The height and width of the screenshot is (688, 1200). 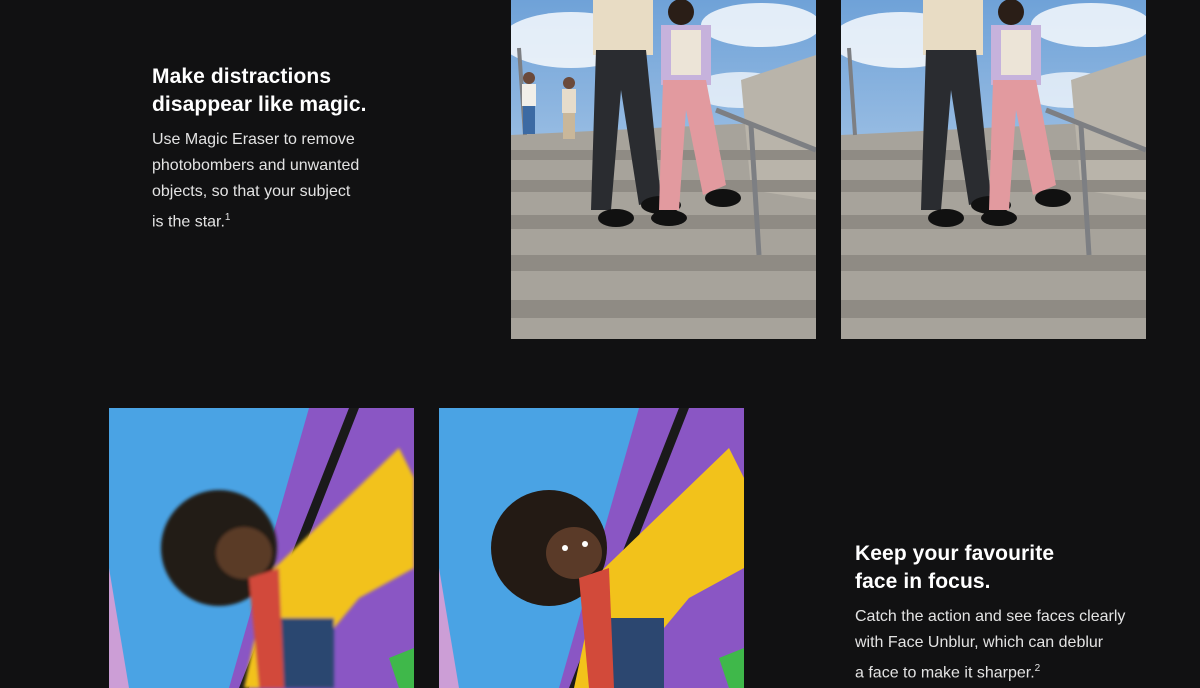 I want to click on footnote-marker: 2, so click(x=1038, y=668).